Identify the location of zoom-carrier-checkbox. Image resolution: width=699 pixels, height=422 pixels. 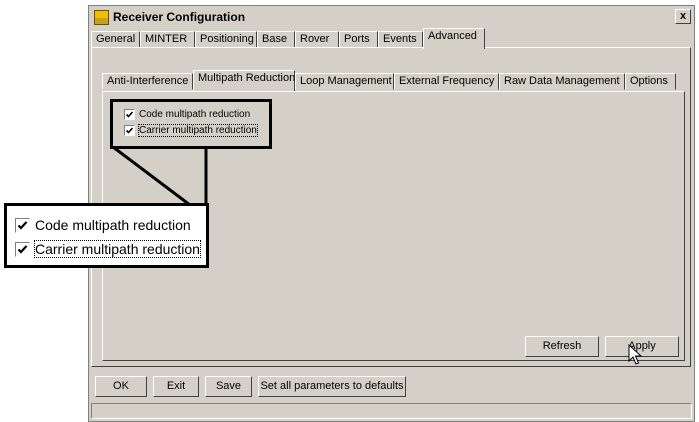
(22, 249).